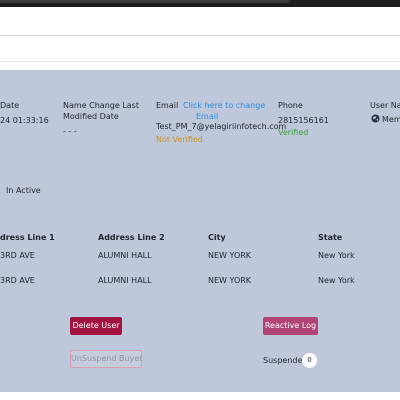  What do you see at coordinates (221, 126) in the screenshot?
I see `email-value: Test_PM_7@yelagiriinfotech.com` at bounding box center [221, 126].